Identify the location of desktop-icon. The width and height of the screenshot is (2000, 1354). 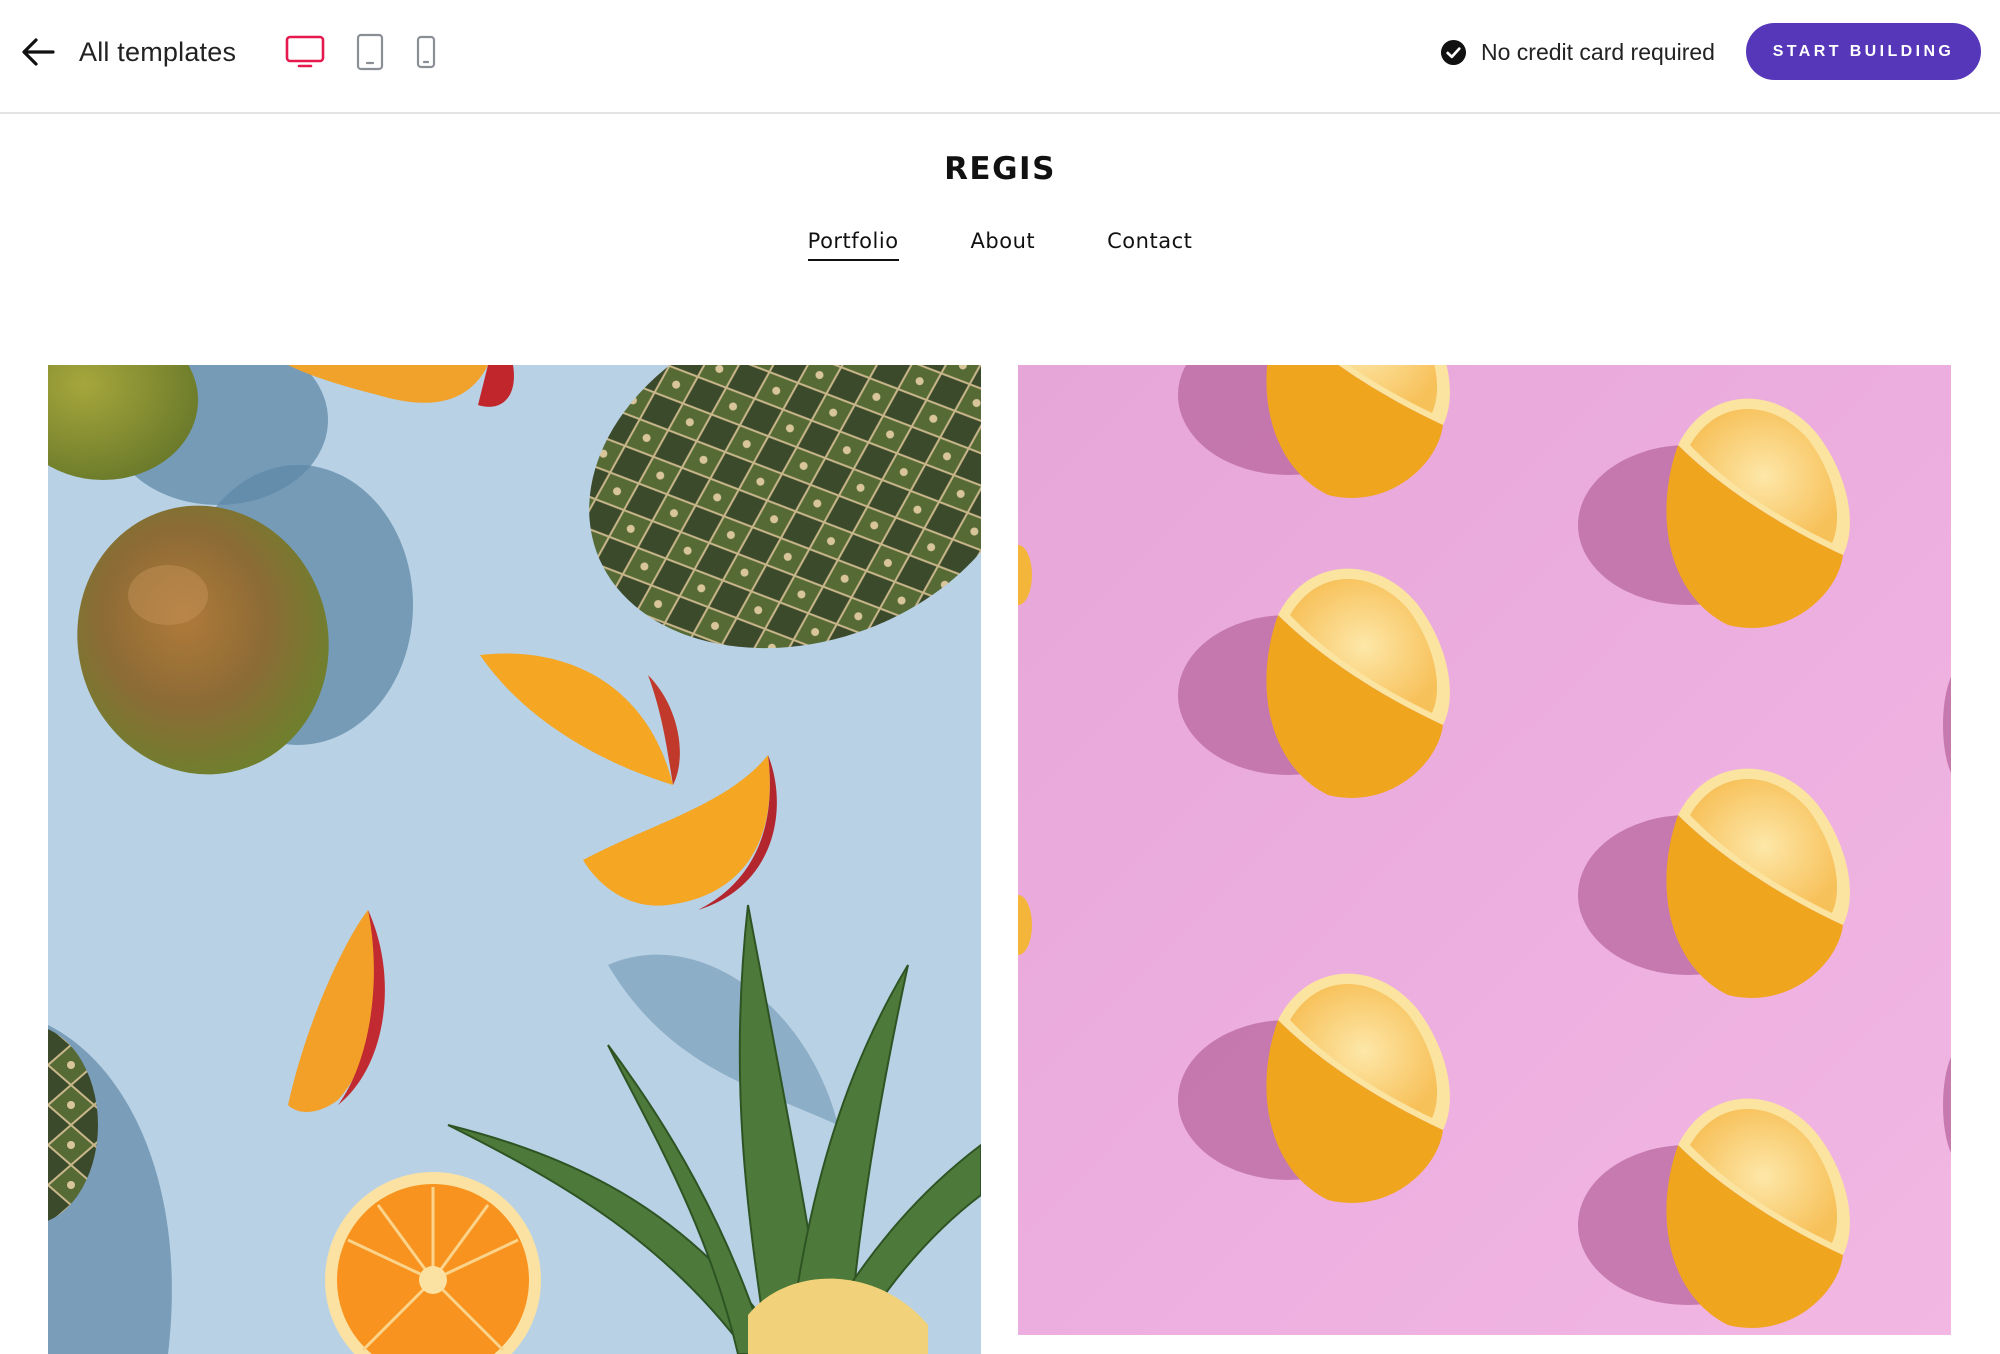
(305, 51).